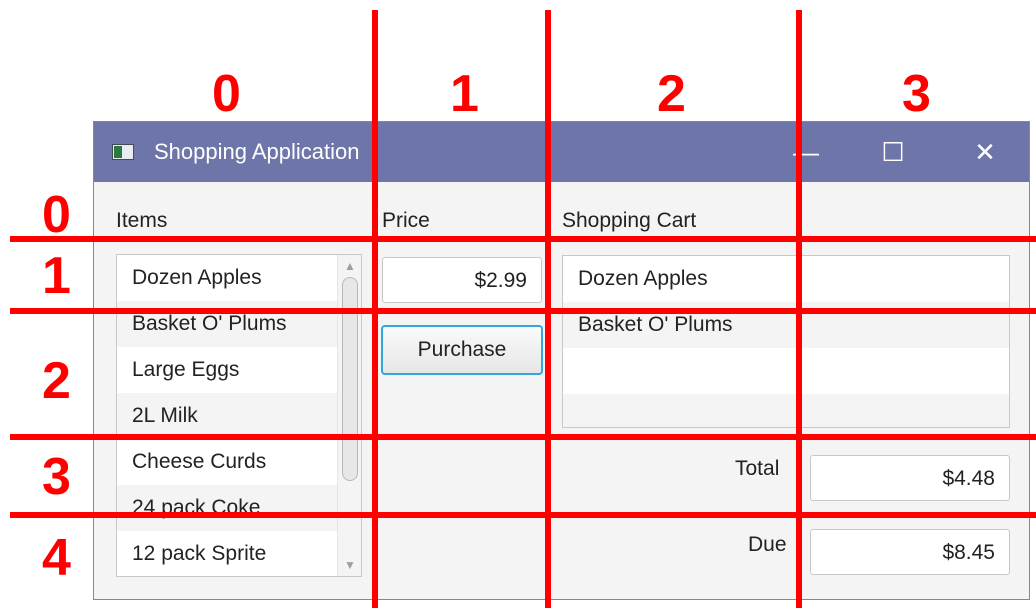 The height and width of the screenshot is (608, 1036). Describe the element at coordinates (985, 152) in the screenshot. I see `close-button: ✕` at that location.